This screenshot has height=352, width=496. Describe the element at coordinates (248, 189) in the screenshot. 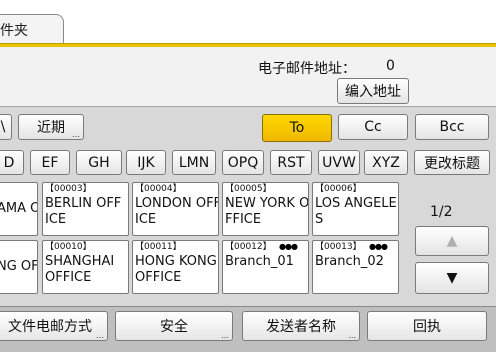

I see `entry-id: 【00005】` at that location.